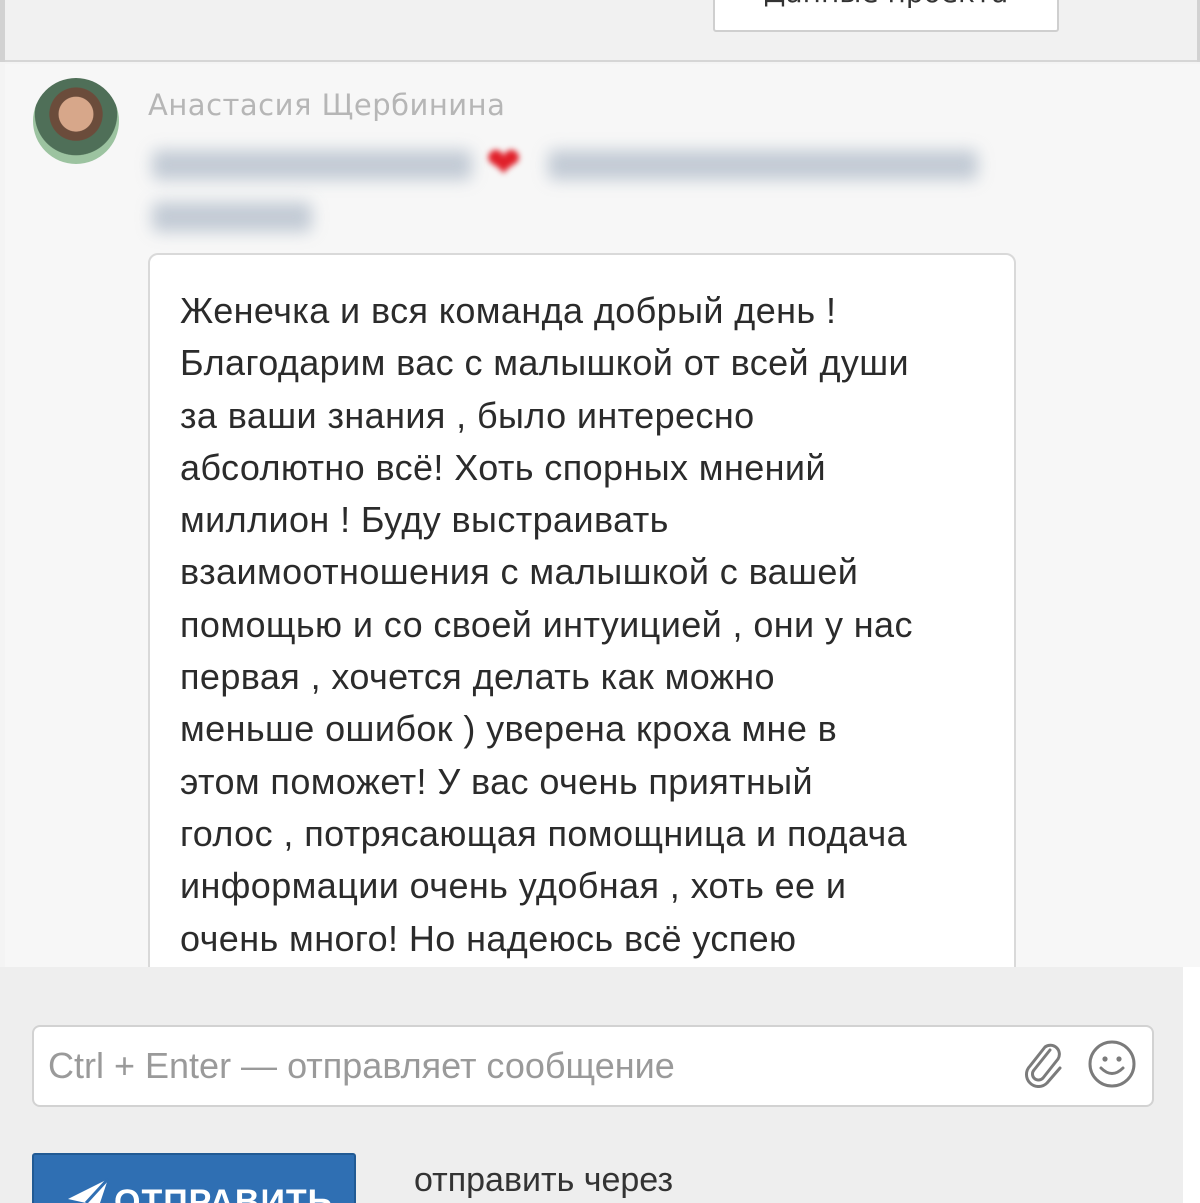 The width and height of the screenshot is (1200, 1203). I want to click on message-input, so click(593, 1066).